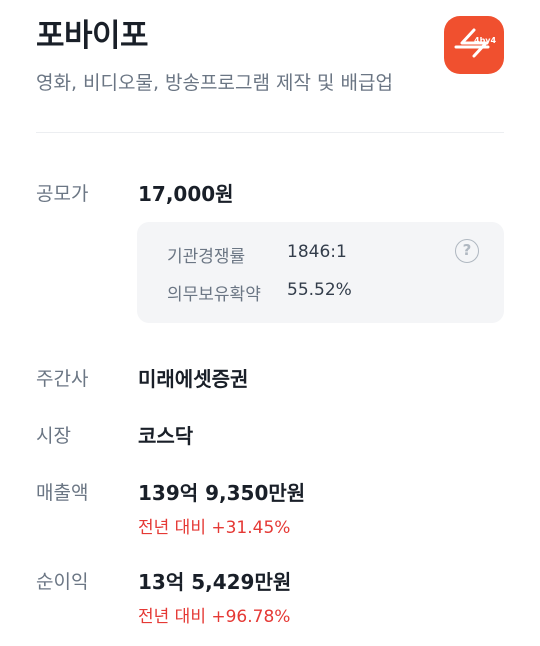 The image size is (540, 646). What do you see at coordinates (214, 528) in the screenshot?
I see `revenue-change: 전년 대비 +31.45%` at bounding box center [214, 528].